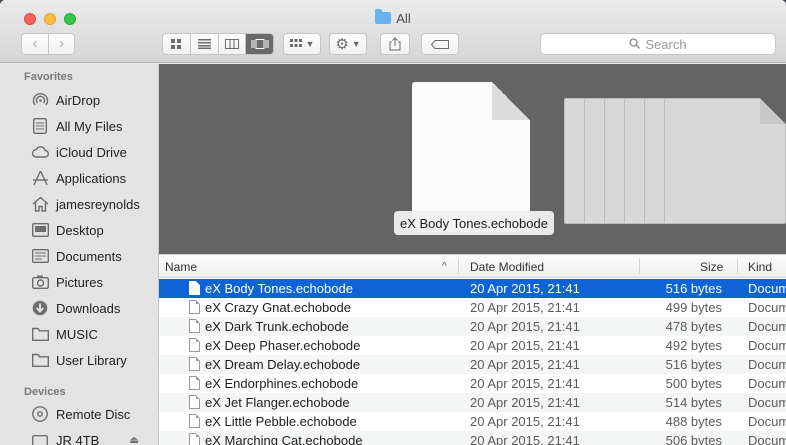  What do you see at coordinates (40, 178) in the screenshot?
I see `applications-icon` at bounding box center [40, 178].